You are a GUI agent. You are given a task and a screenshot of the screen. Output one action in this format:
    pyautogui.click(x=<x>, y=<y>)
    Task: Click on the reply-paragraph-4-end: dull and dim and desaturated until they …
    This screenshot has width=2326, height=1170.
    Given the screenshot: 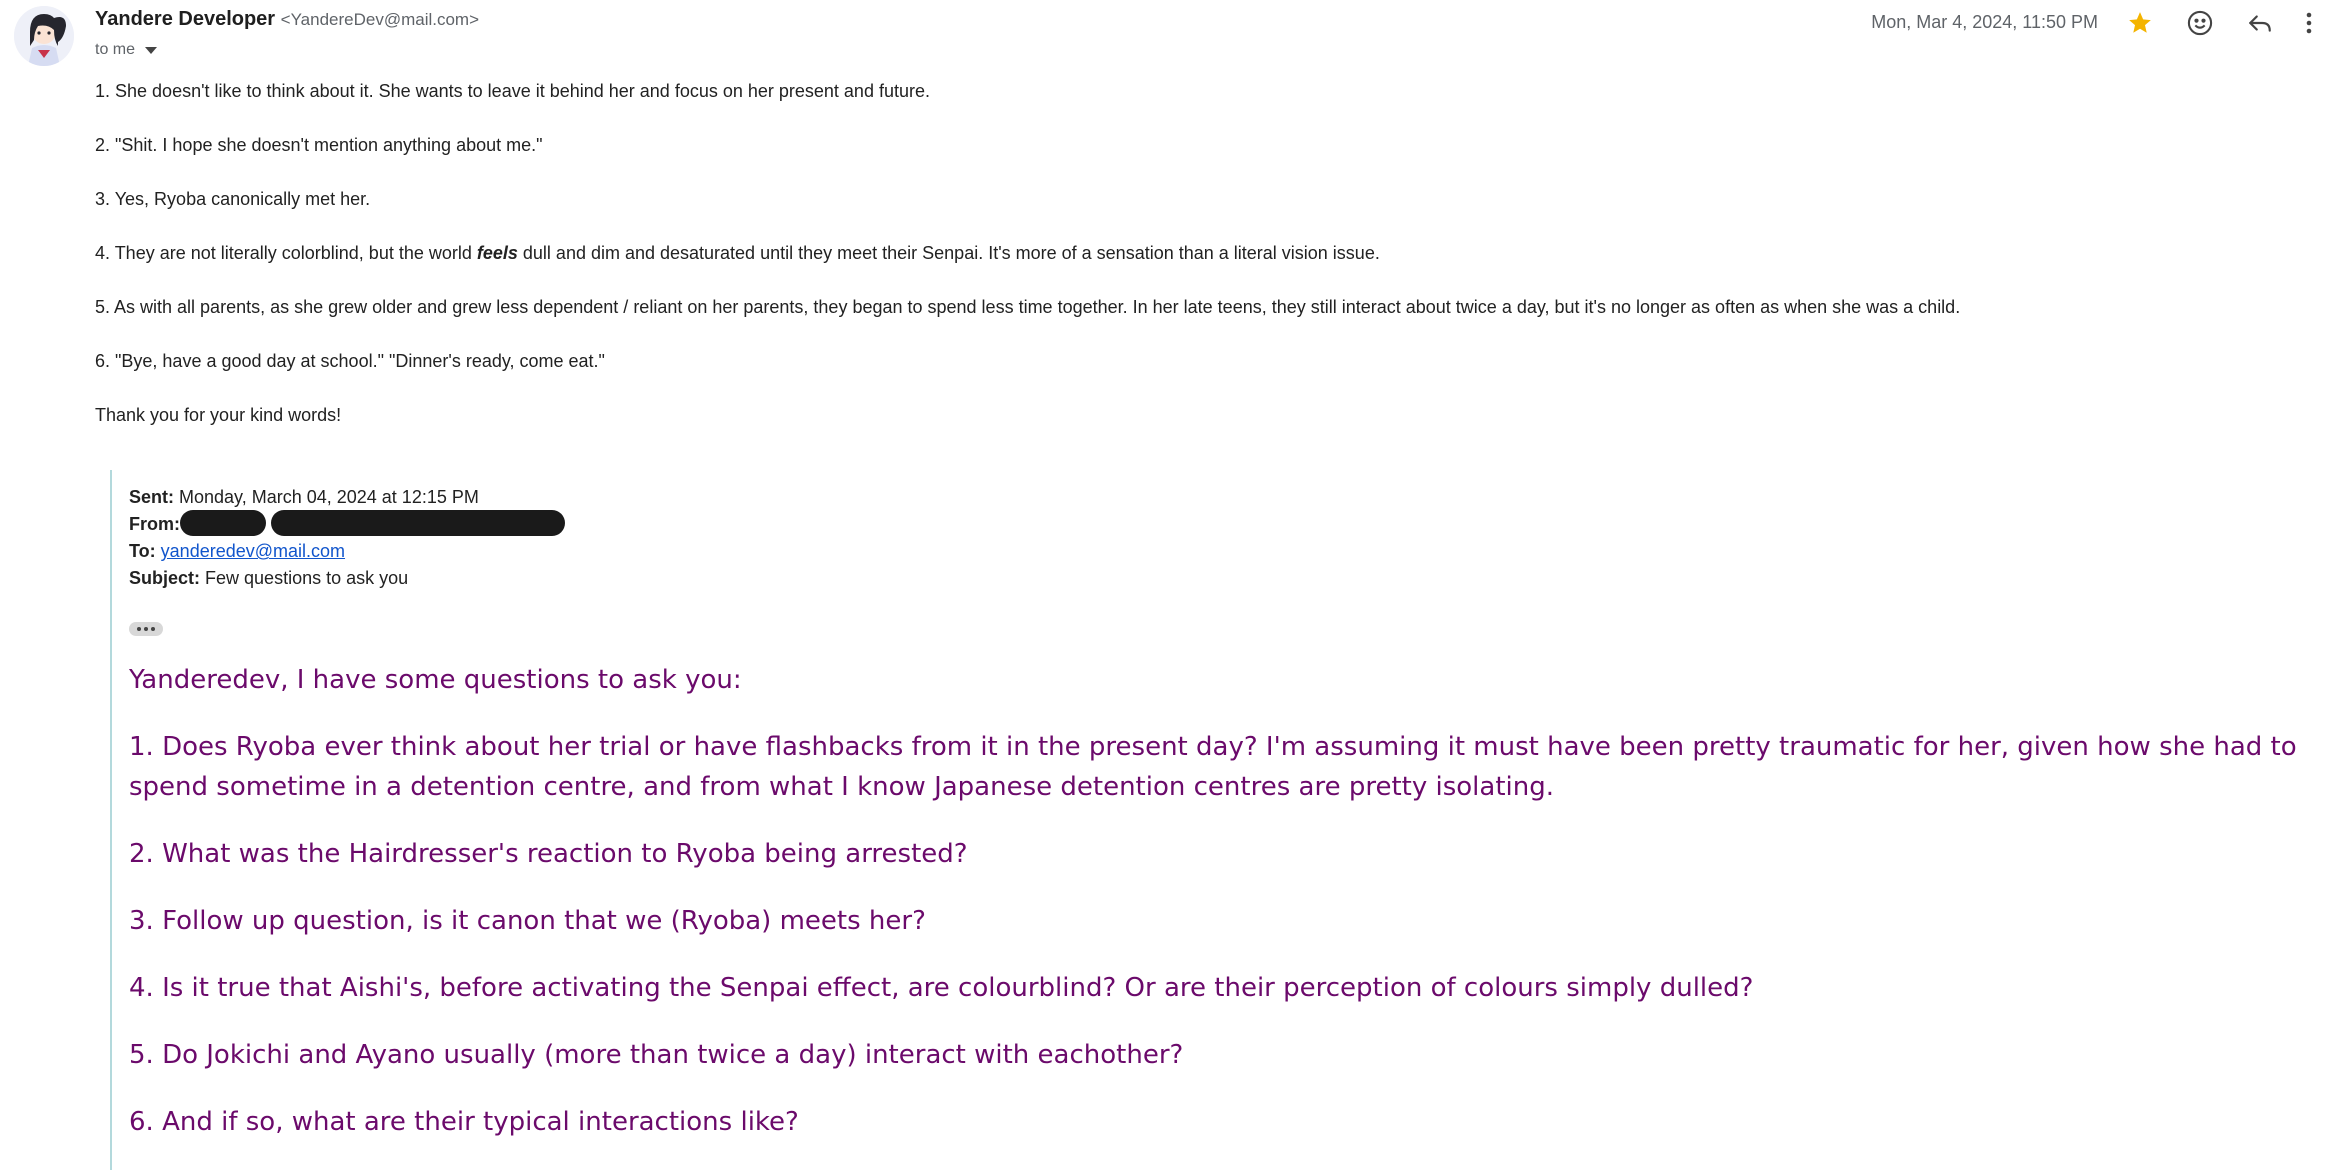 What is the action you would take?
    pyautogui.click(x=948, y=253)
    